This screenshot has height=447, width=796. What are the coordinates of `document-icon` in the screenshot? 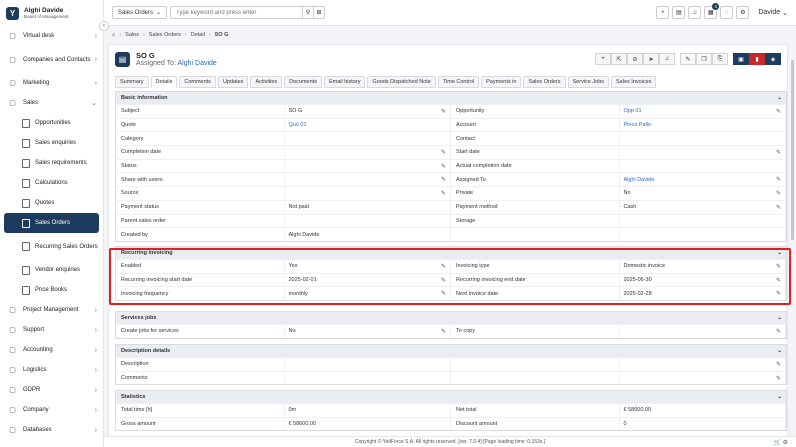 It's located at (26, 183).